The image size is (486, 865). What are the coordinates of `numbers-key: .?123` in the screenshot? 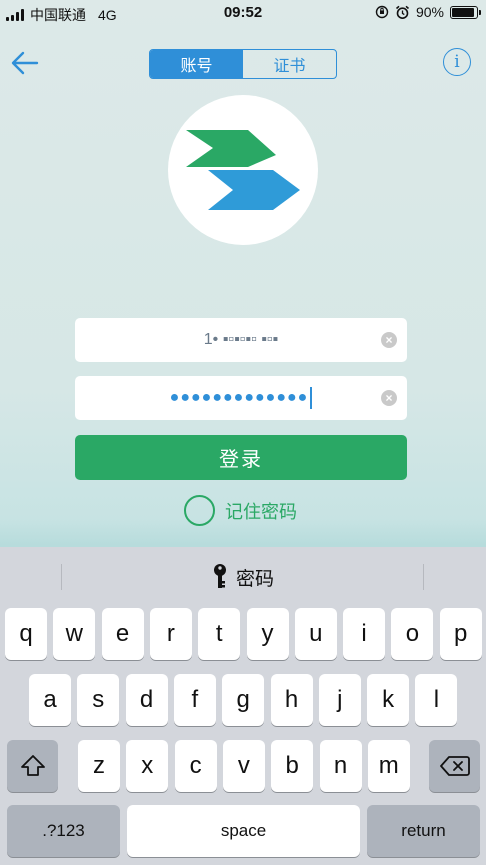 It's located at (63, 831).